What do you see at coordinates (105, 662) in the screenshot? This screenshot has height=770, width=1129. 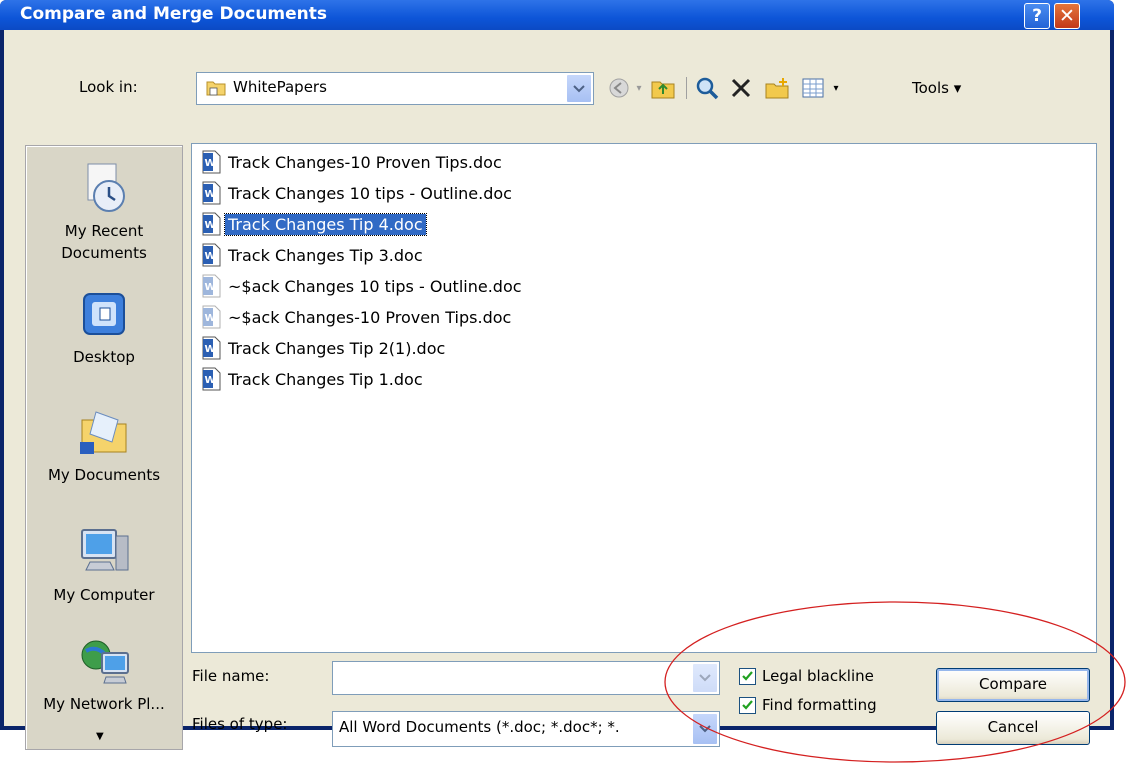 I see `my-network-icon` at bounding box center [105, 662].